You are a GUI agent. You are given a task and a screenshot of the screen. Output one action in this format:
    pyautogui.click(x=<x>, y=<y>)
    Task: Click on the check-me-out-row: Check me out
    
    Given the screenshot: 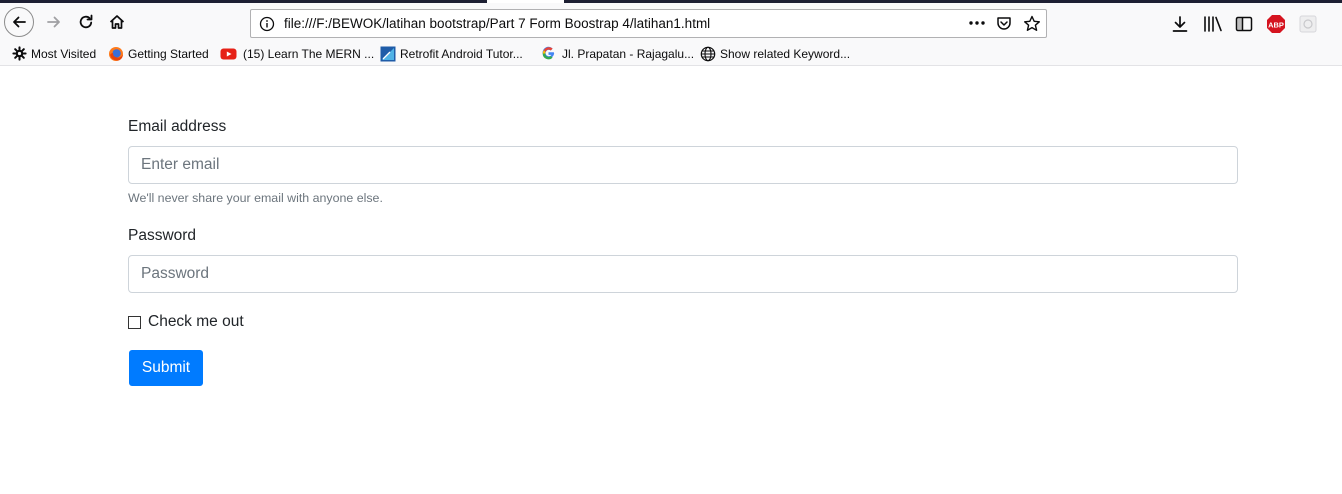 What is the action you would take?
    pyautogui.click(x=186, y=322)
    